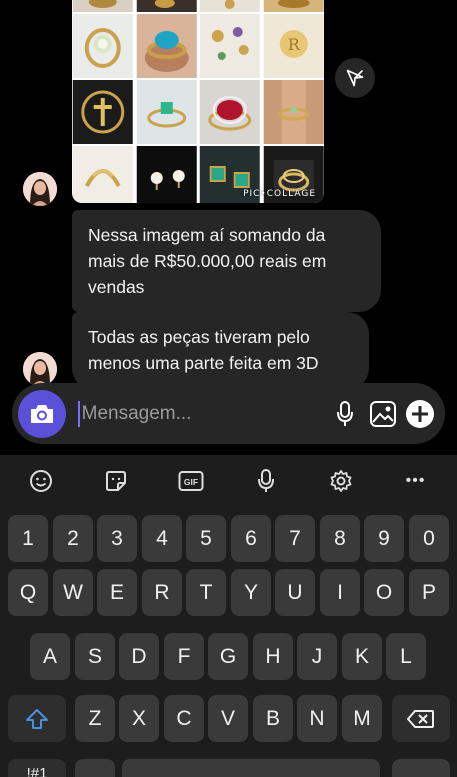 The image size is (457, 777). I want to click on collage-tile: R, so click(294, 46).